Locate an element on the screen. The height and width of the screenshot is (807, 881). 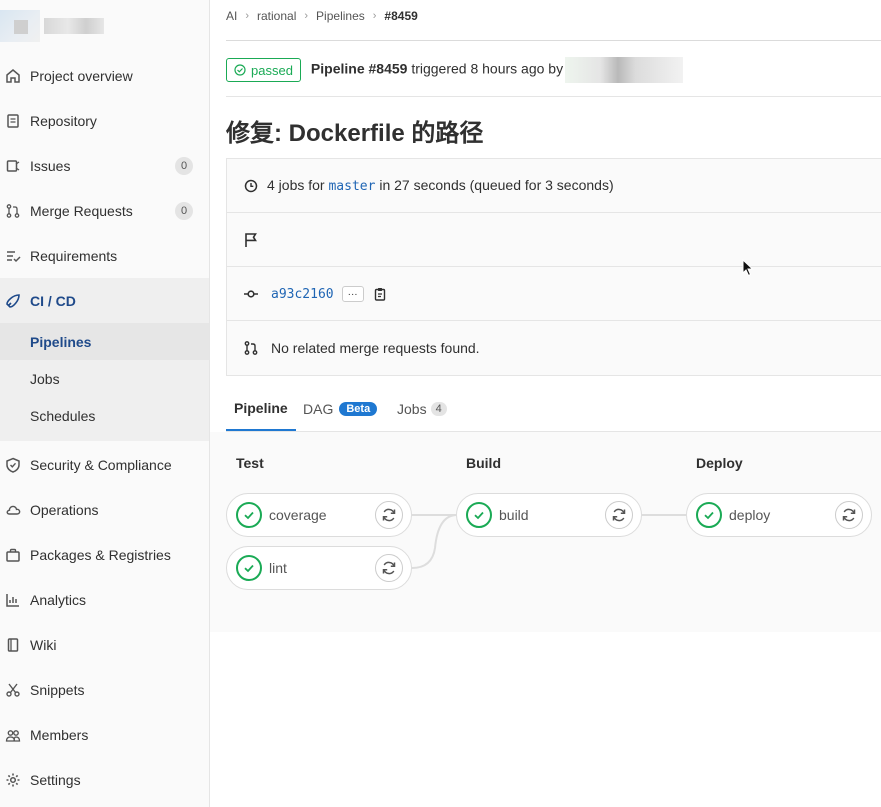
tab-label: Pipeline is located at coordinates (261, 407).